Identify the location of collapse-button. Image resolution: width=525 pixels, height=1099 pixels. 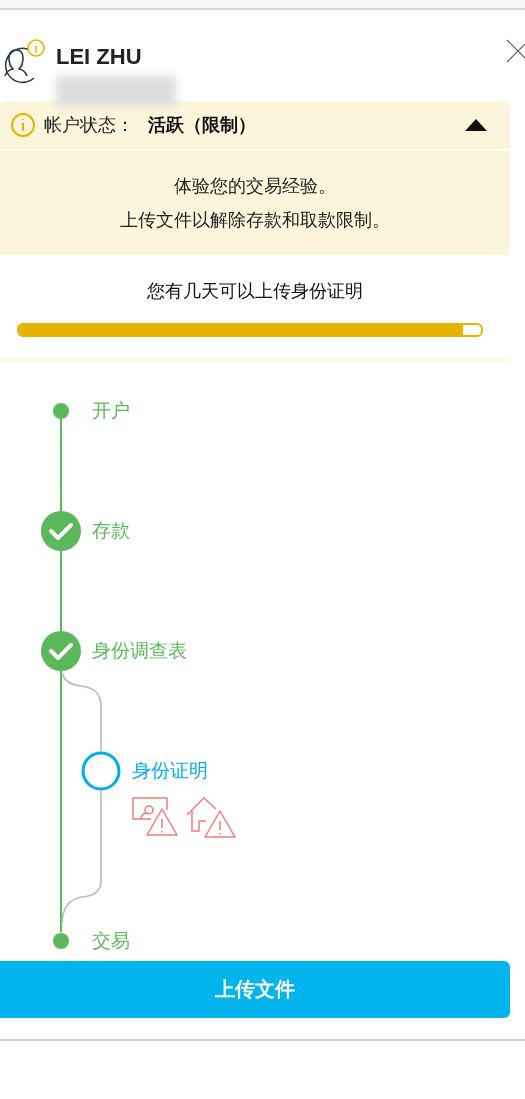
(476, 125).